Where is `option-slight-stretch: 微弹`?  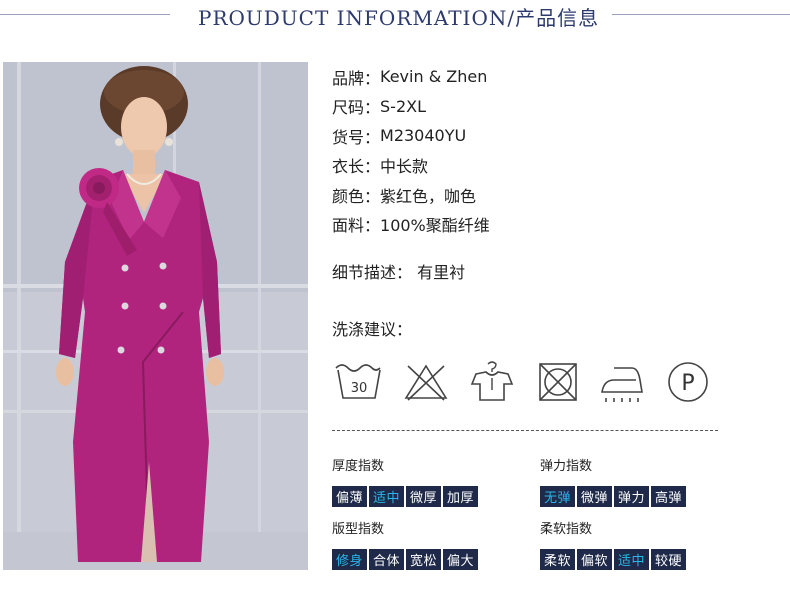 option-slight-stretch: 微弹 is located at coordinates (595, 496).